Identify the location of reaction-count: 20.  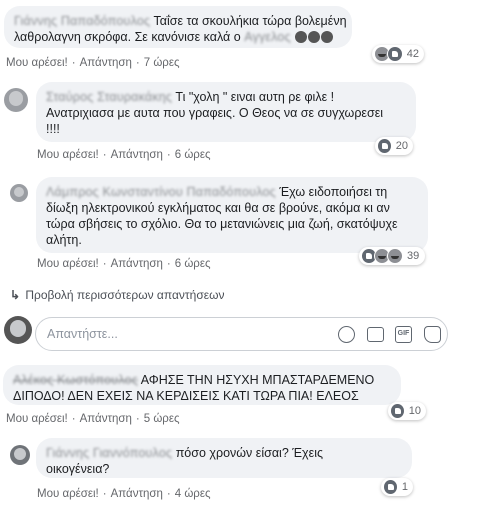
(401, 146).